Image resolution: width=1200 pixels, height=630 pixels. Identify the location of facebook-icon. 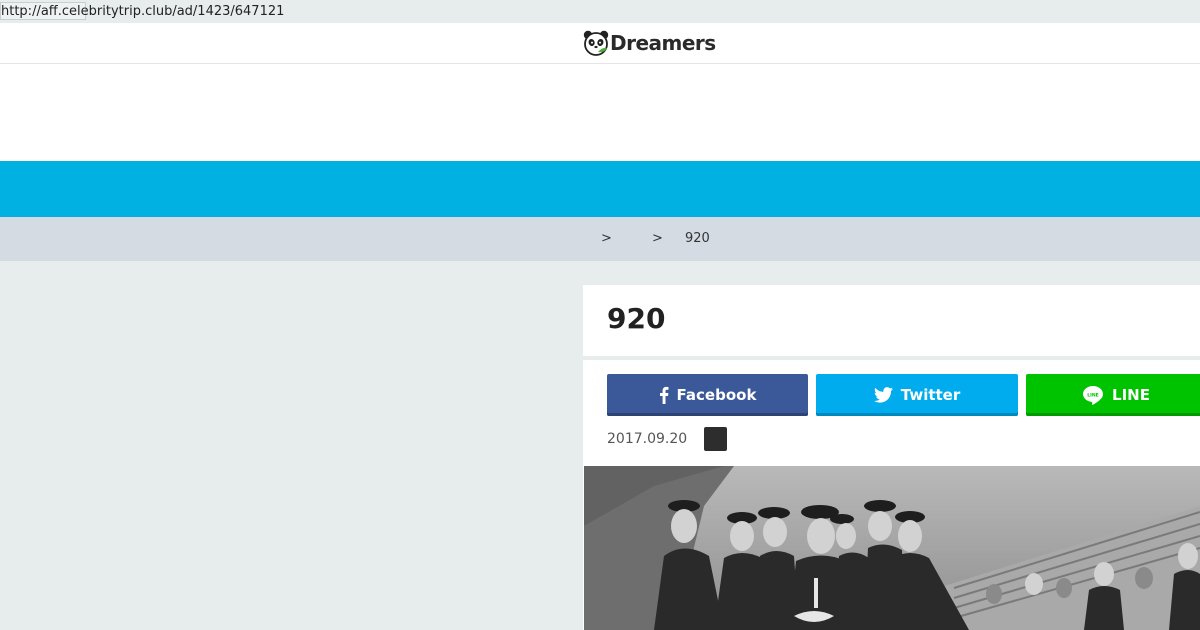
(664, 395).